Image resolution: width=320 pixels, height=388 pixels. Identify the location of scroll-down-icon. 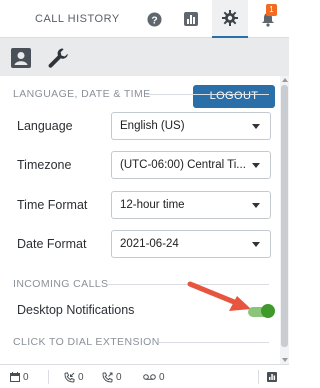
(285, 360).